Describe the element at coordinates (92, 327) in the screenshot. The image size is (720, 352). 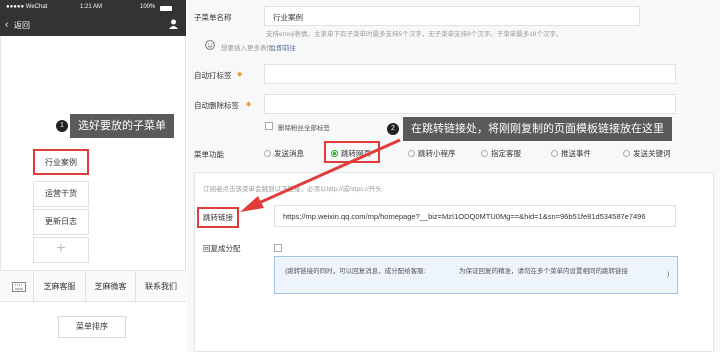
I see `menu-sort-button: 菜单排序` at that location.